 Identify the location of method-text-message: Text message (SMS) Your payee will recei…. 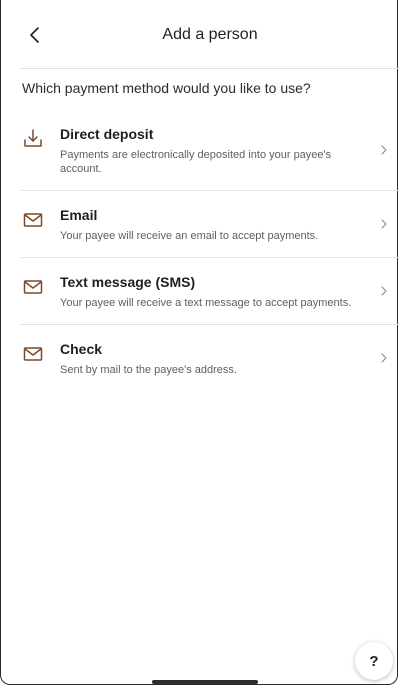
(210, 291).